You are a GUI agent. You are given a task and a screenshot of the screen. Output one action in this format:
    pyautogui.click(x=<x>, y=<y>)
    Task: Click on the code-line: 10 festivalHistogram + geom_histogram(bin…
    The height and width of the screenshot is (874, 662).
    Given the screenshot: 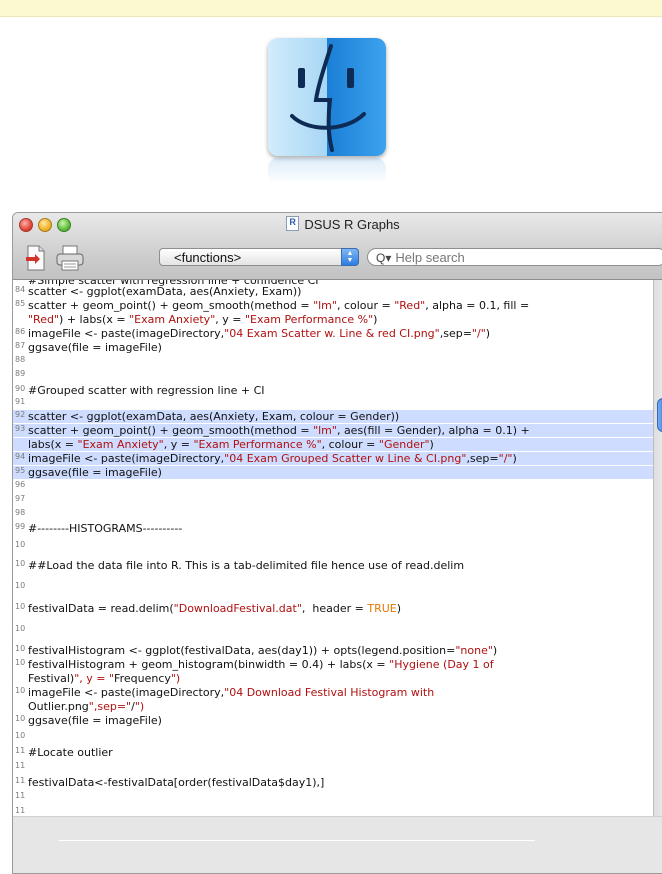 What is the action you would take?
    pyautogui.click(x=333, y=664)
    